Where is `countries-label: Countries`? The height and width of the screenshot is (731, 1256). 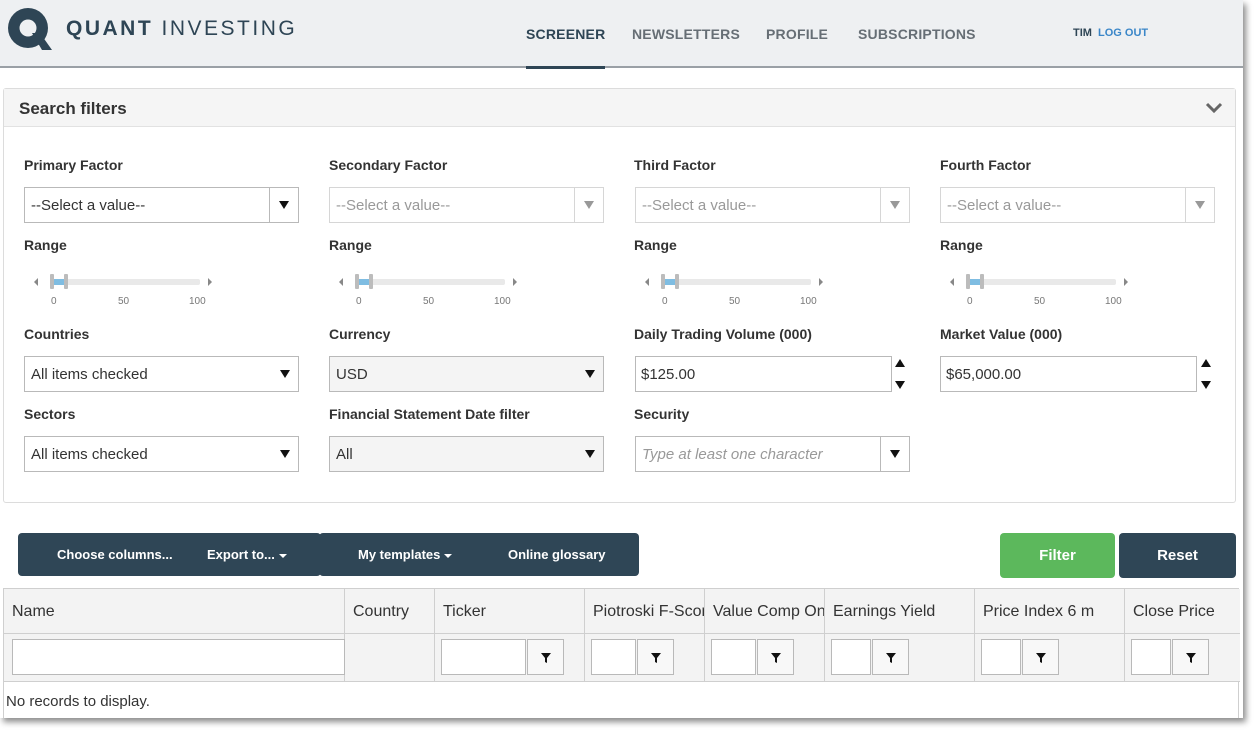 countries-label: Countries is located at coordinates (57, 334).